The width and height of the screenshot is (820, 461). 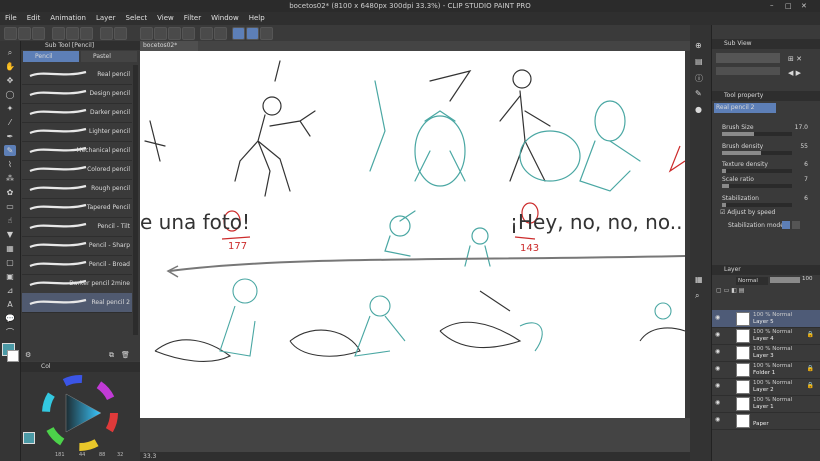 What do you see at coordinates (10, 248) in the screenshot?
I see `gradient-tool-icon: ▦` at bounding box center [10, 248].